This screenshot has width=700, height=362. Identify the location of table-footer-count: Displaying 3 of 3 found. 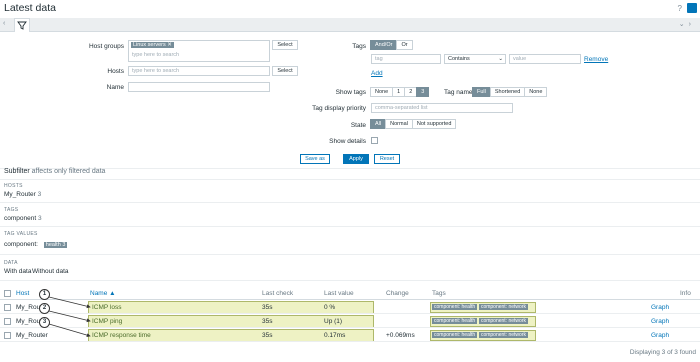
(662, 352).